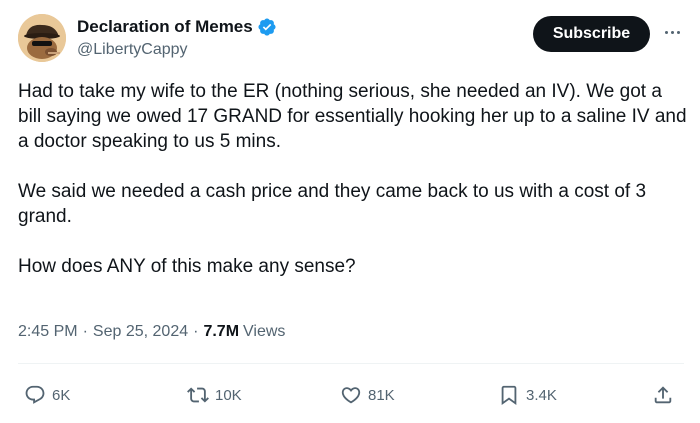  I want to click on avatar, so click(42, 38).